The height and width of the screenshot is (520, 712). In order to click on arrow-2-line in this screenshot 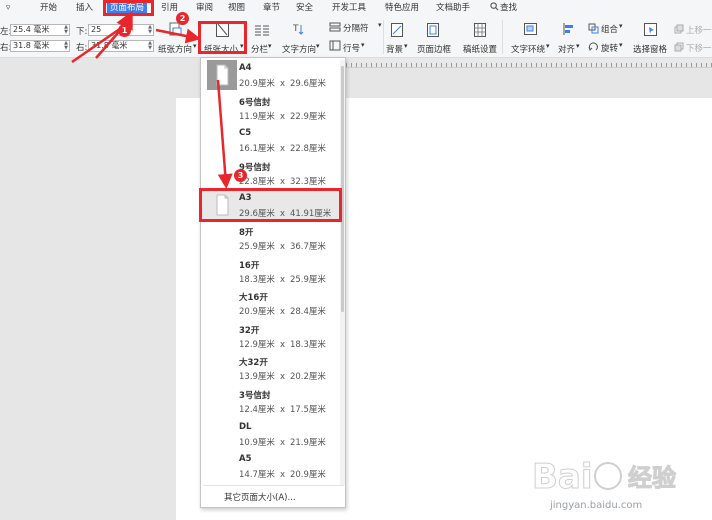, I will do `click(178, 36)`.